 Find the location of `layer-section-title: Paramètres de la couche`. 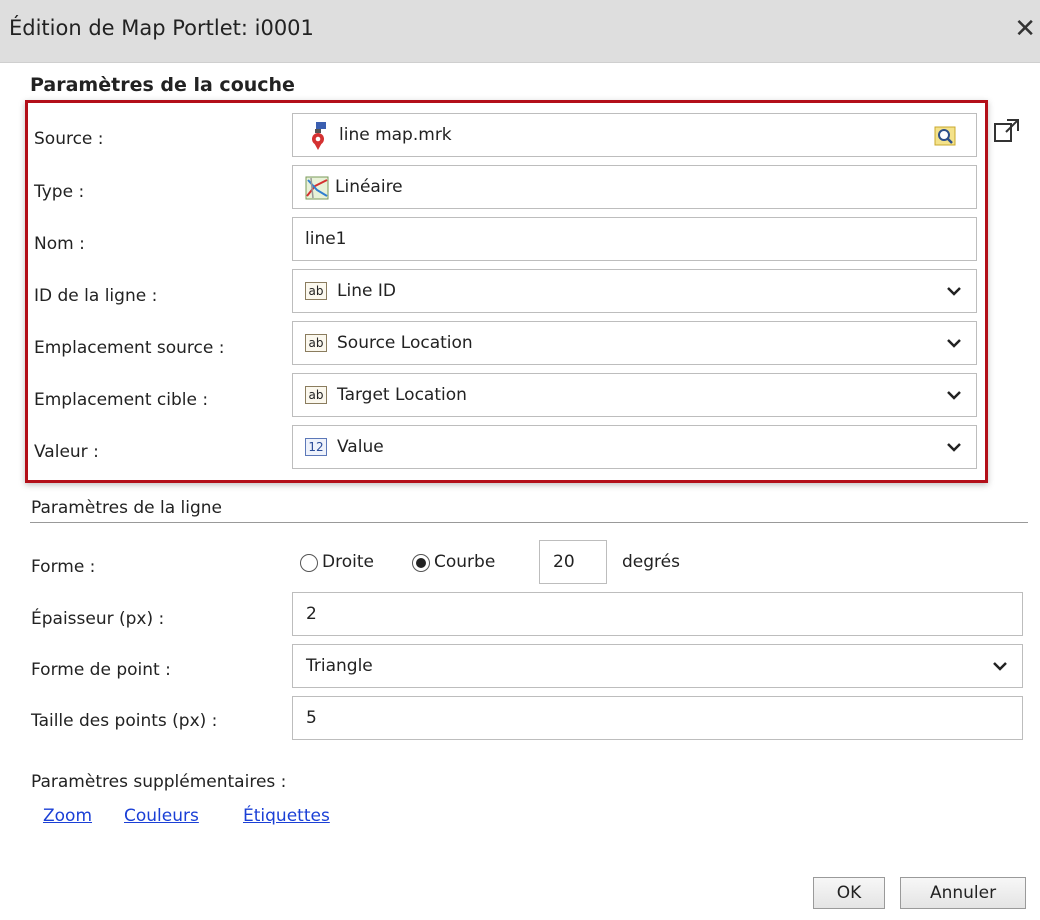

layer-section-title: Paramètres de la couche is located at coordinates (162, 85).